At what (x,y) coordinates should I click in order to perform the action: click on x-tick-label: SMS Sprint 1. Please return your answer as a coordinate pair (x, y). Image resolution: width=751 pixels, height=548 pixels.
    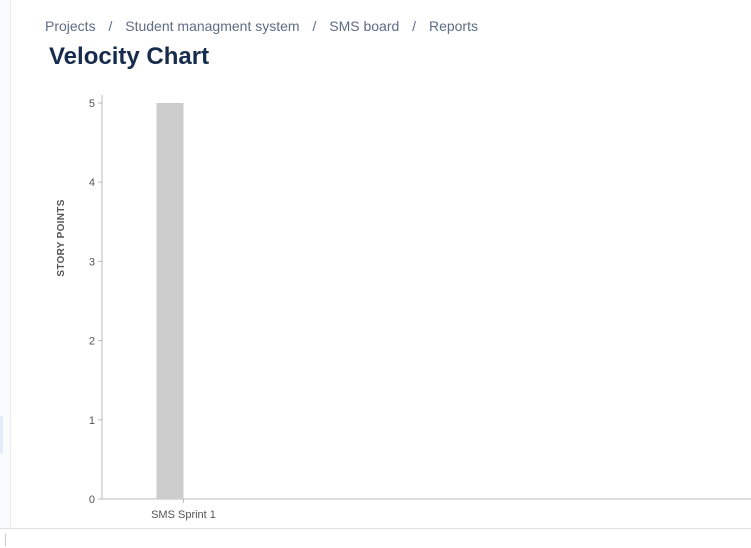
    Looking at the image, I should click on (183, 515).